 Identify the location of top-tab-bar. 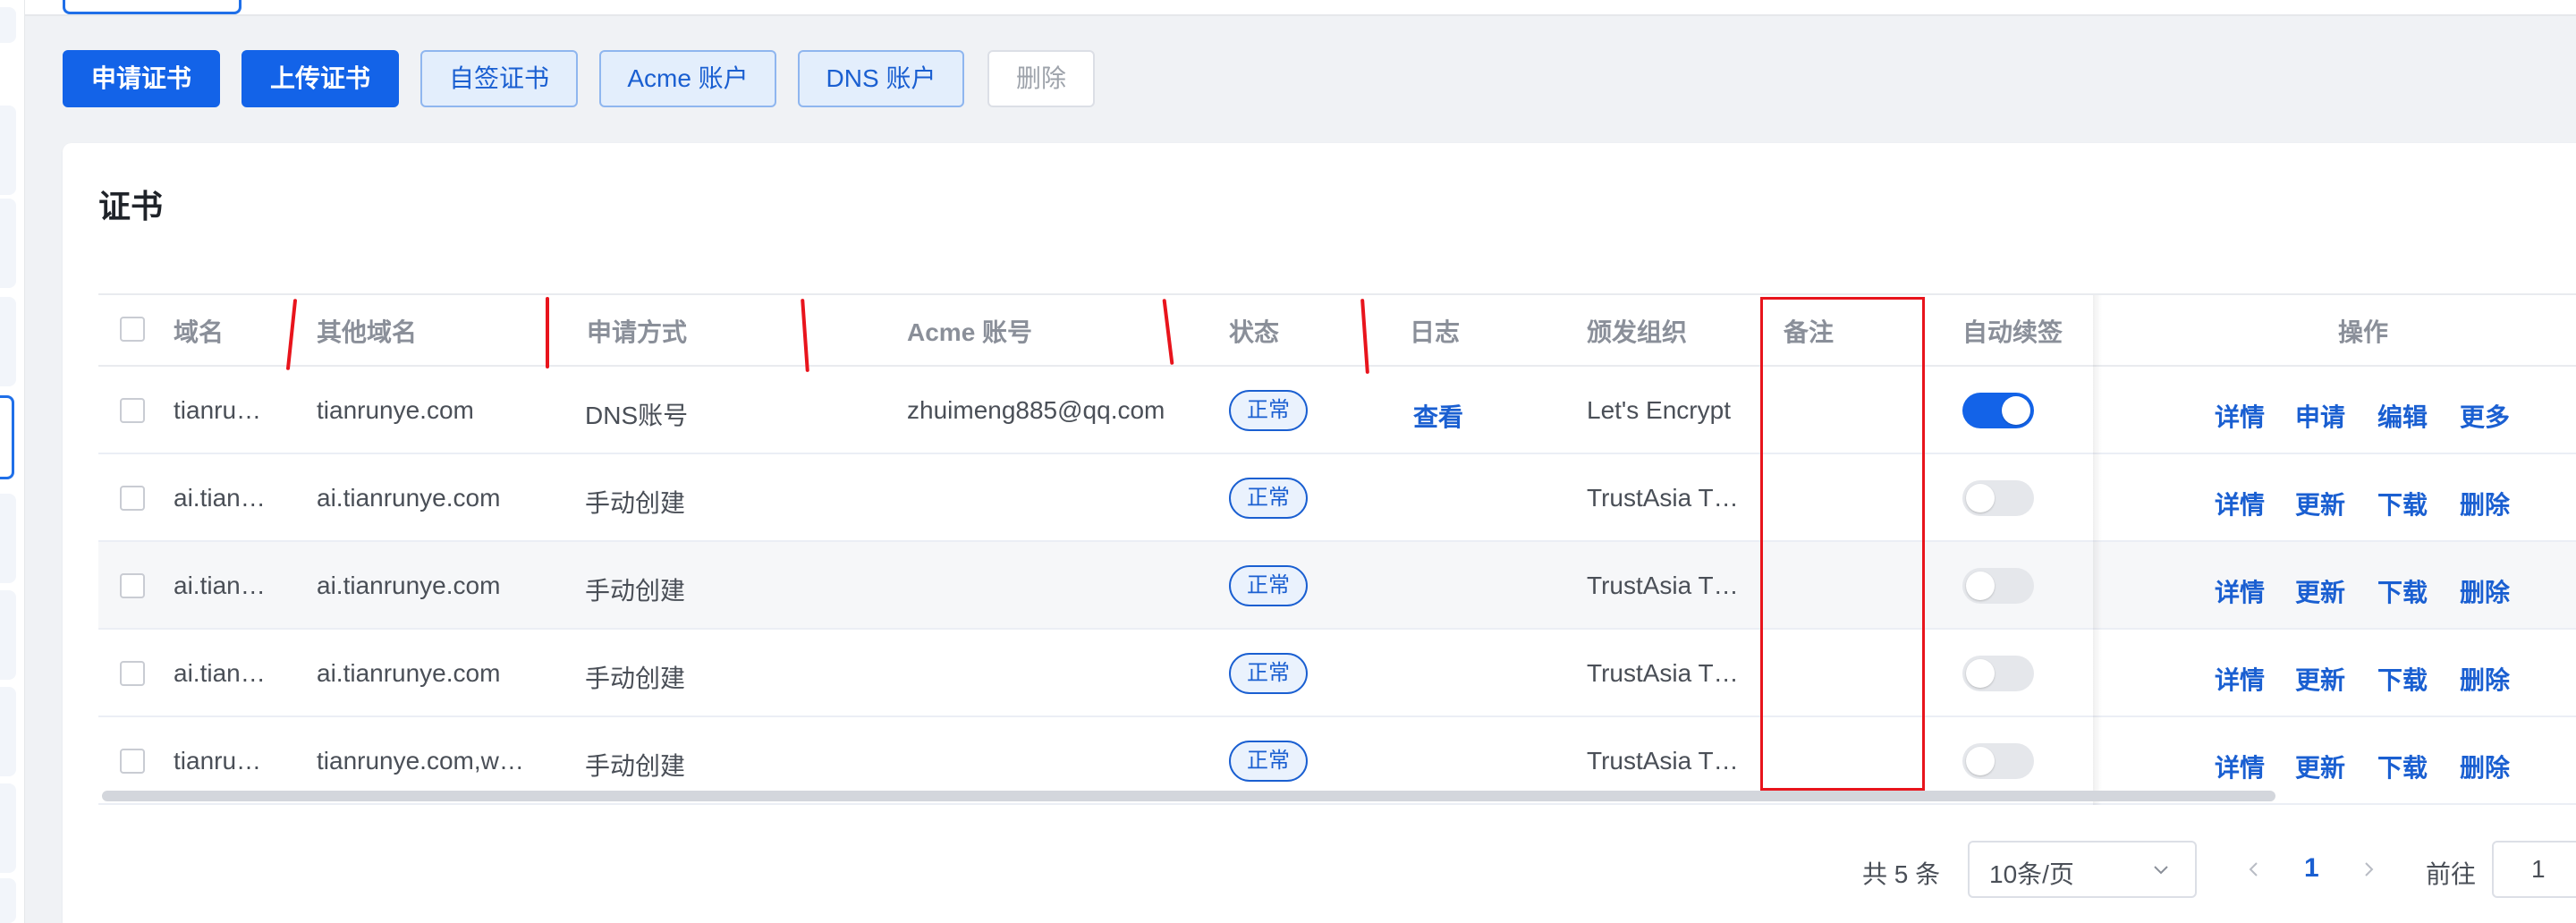
(1300, 8).